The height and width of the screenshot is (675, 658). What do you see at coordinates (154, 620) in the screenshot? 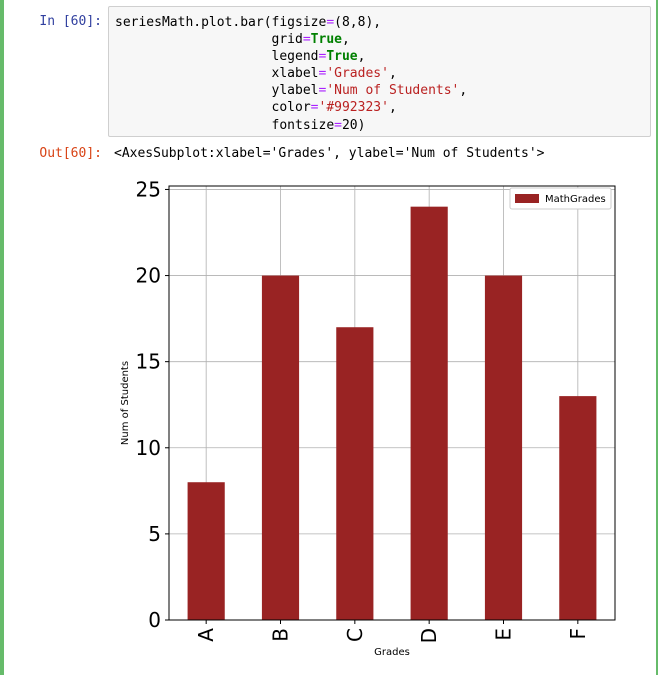
I see `y-tick-label: 0` at bounding box center [154, 620].